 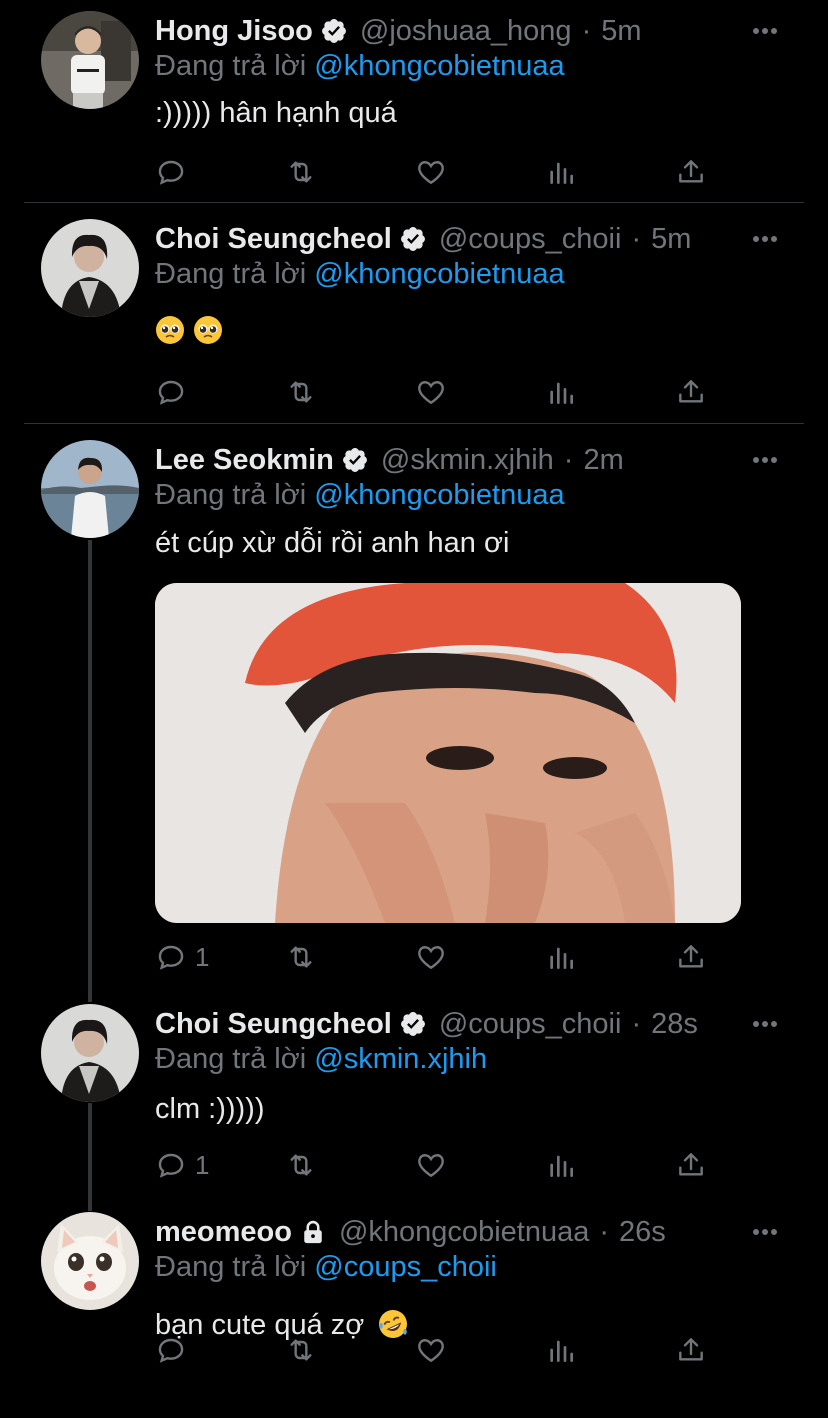 What do you see at coordinates (414, 423) in the screenshot?
I see `divider` at bounding box center [414, 423].